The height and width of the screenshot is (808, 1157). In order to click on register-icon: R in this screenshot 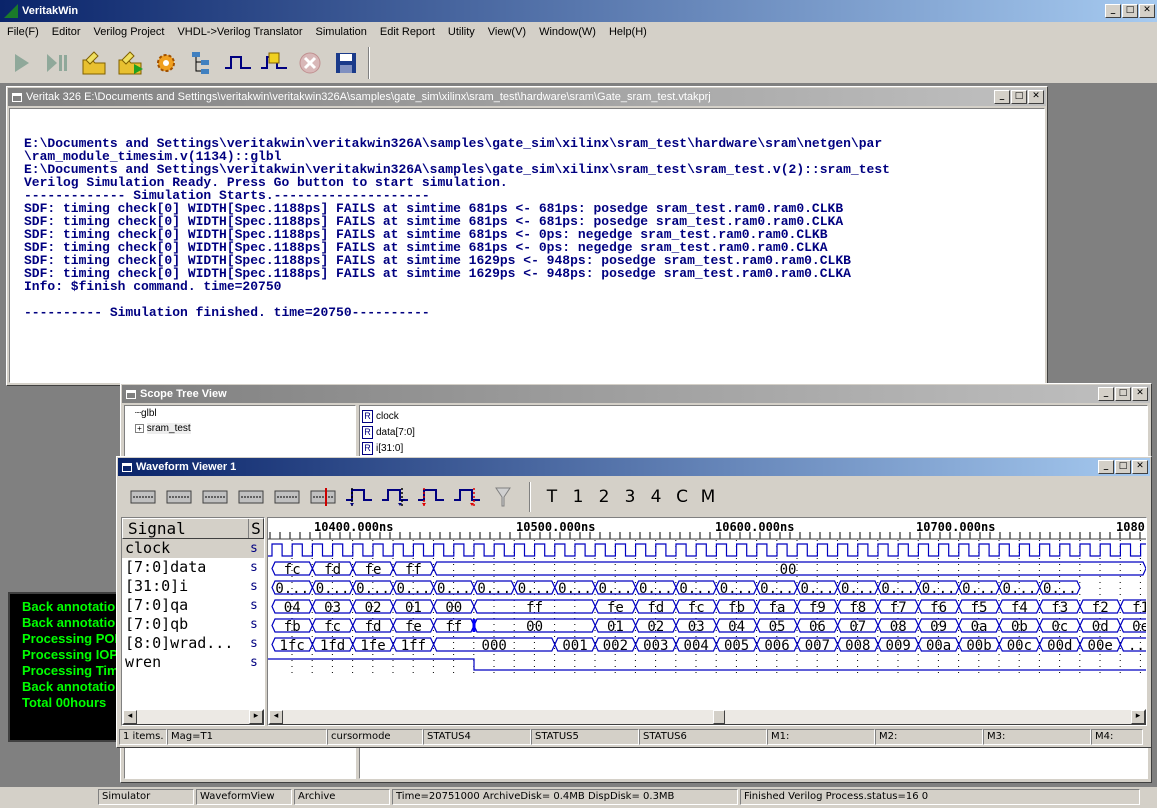, I will do `click(367, 416)`.